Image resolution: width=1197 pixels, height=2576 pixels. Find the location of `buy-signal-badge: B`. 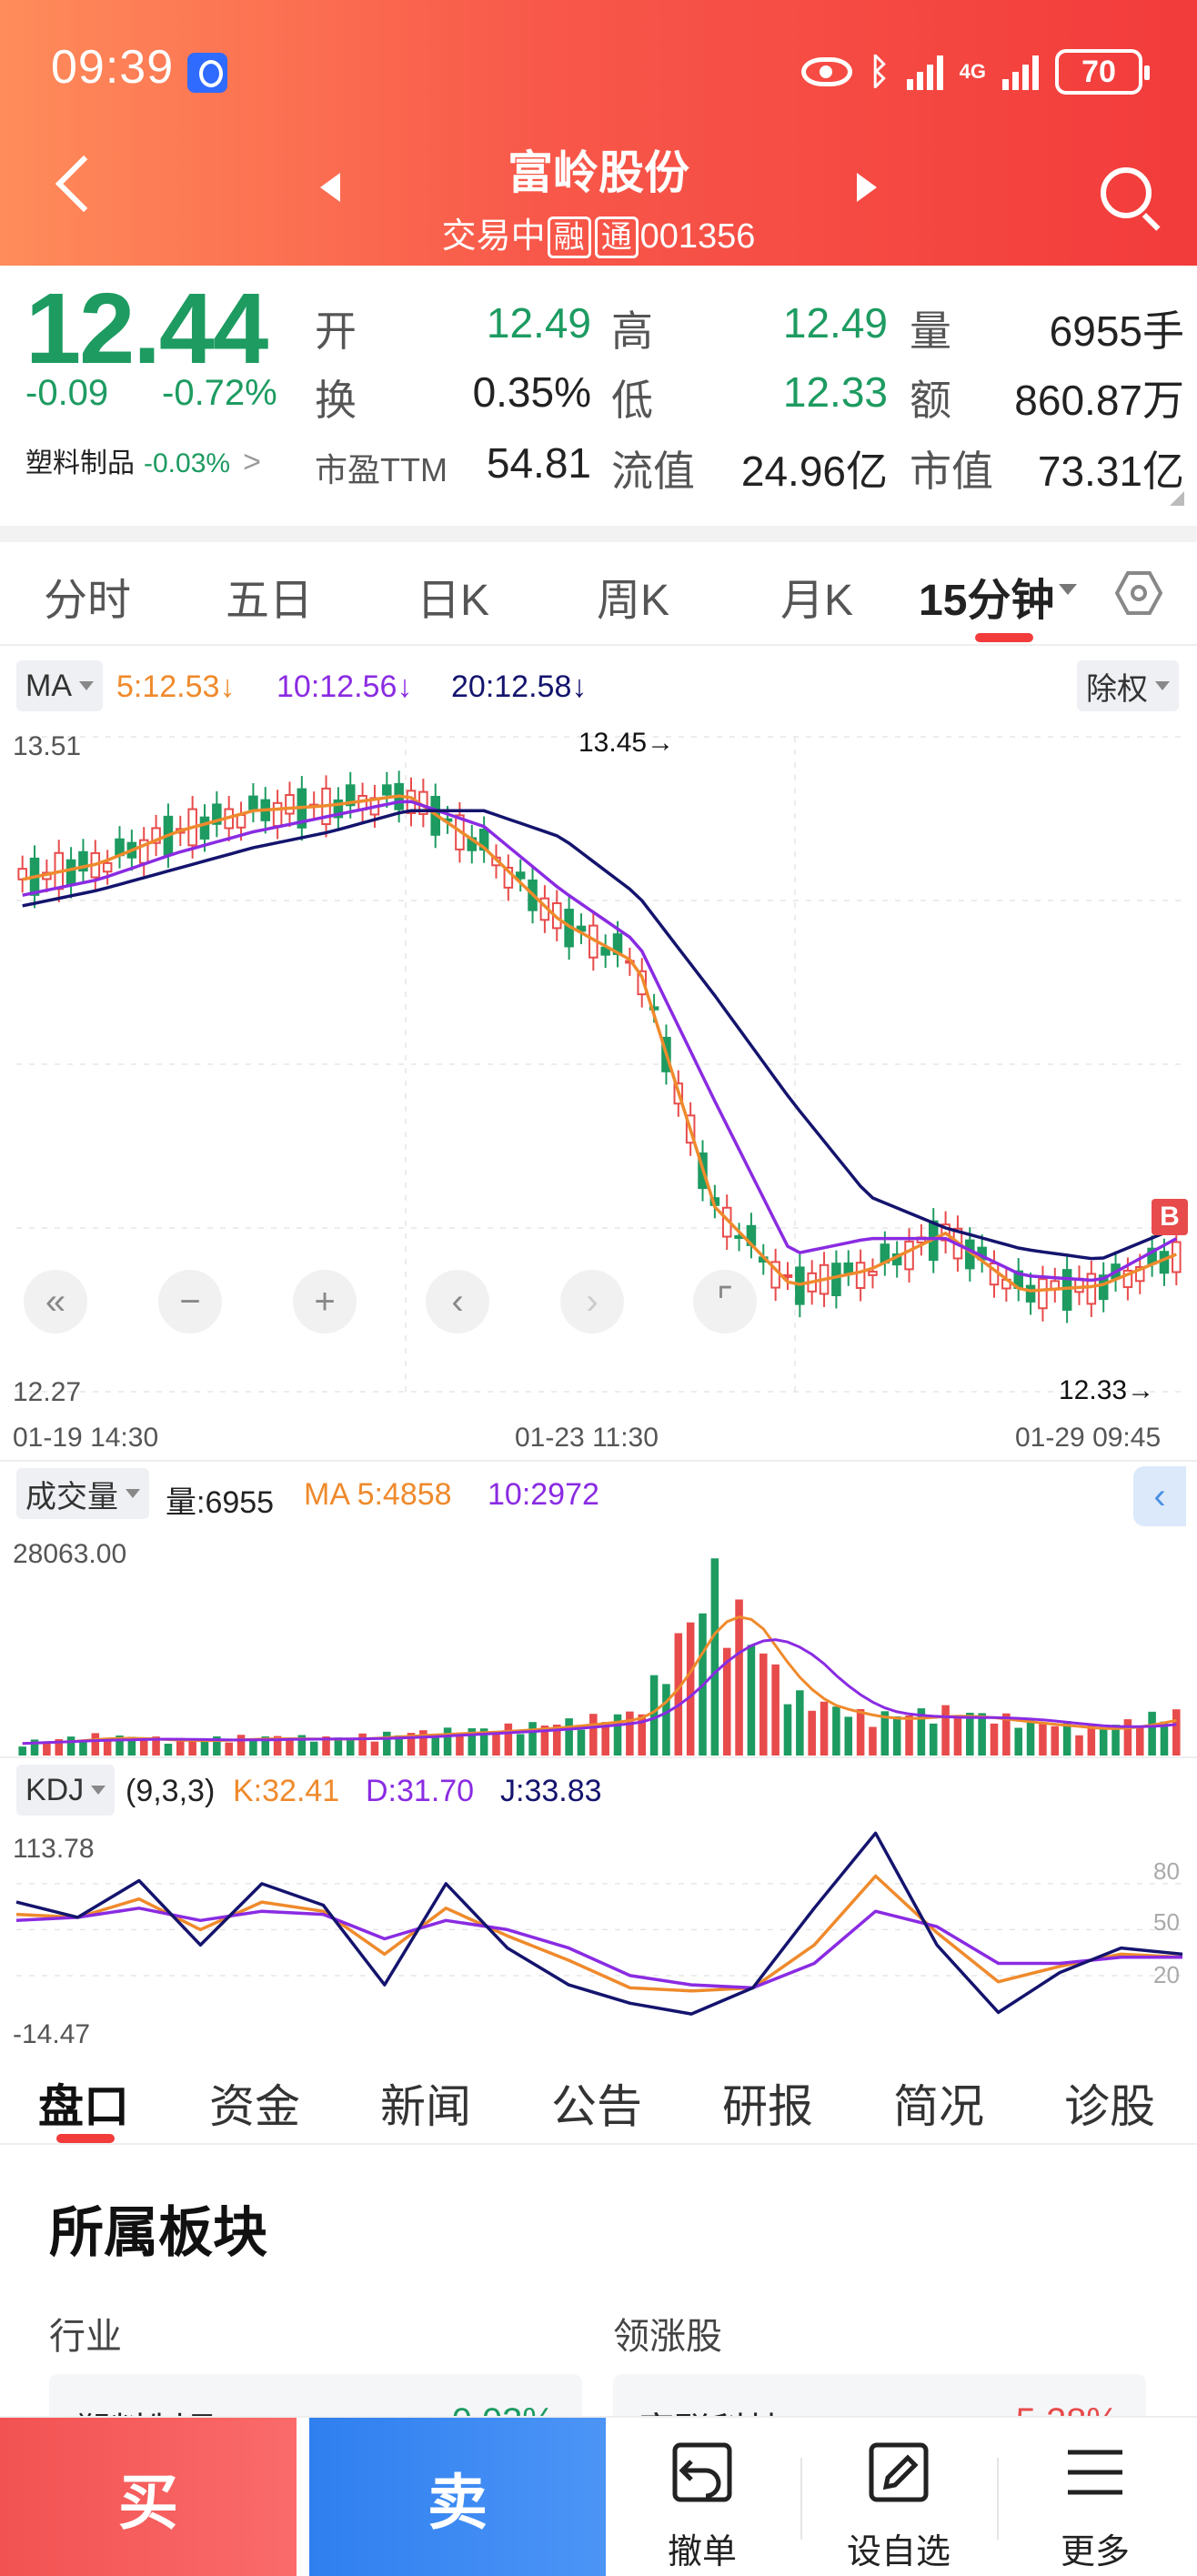

buy-signal-badge: B is located at coordinates (1170, 1217).